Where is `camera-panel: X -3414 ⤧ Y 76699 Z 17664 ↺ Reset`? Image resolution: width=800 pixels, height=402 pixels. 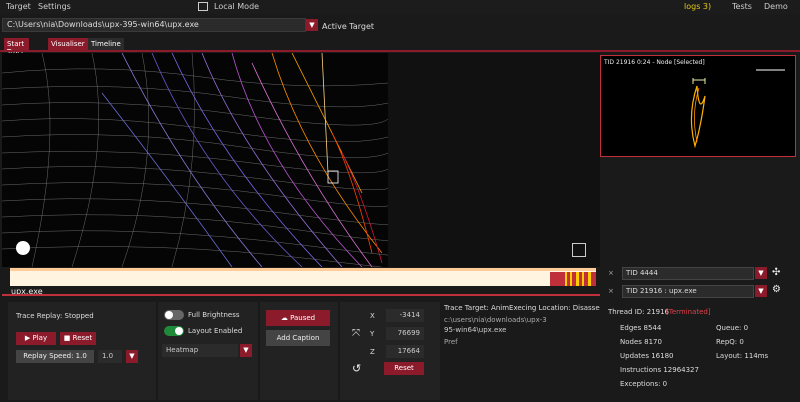 camera-panel: X -3414 ⤧ Y 76699 Z 17664 ↺ Reset is located at coordinates (390, 351).